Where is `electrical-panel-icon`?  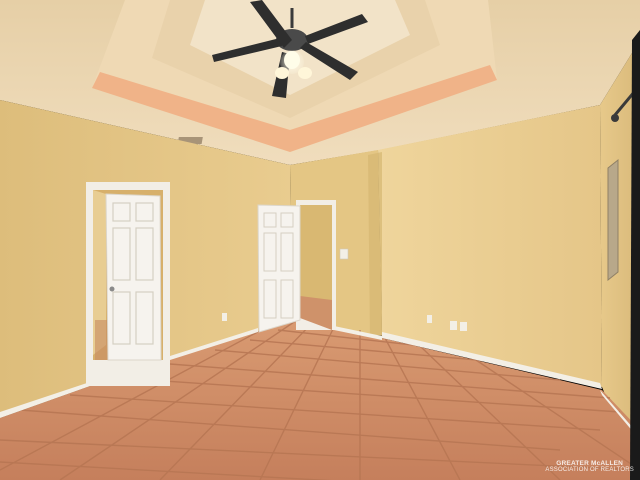 electrical-panel-icon is located at coordinates (613, 220).